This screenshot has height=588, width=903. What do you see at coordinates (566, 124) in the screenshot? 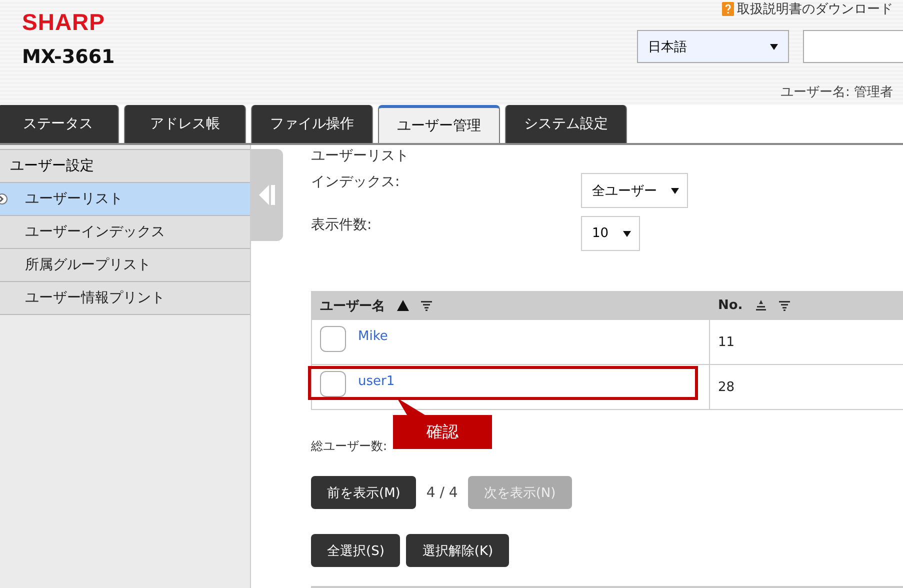
I see `nav-tab: システム設定` at bounding box center [566, 124].